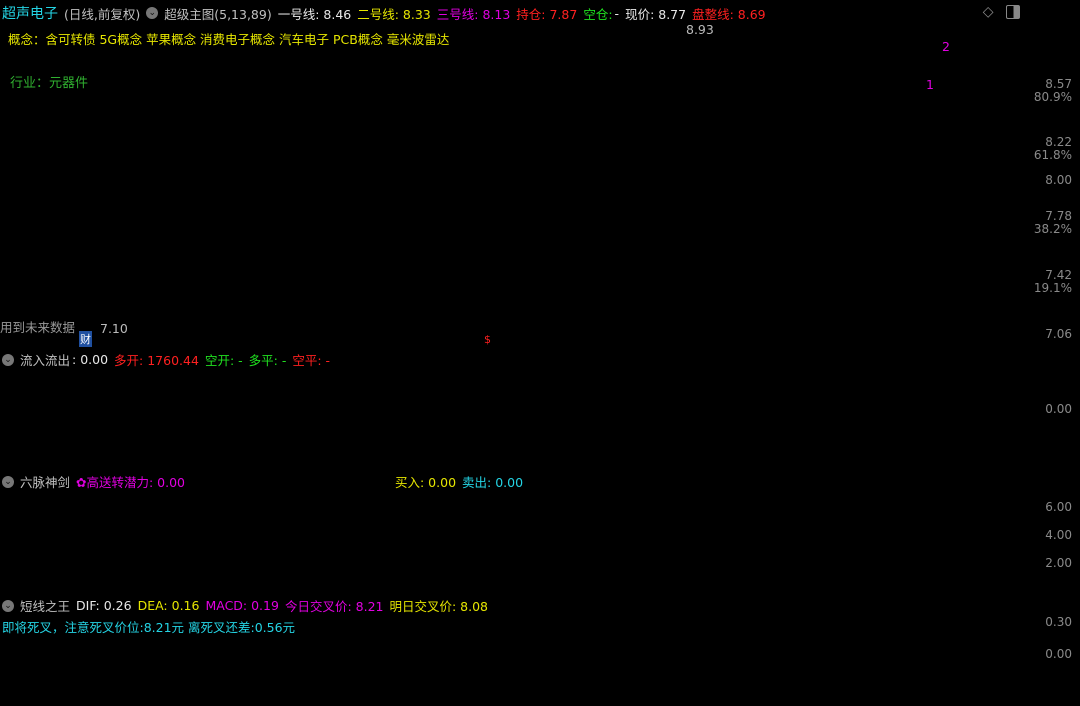  What do you see at coordinates (462, 481) in the screenshot?
I see `buy-sell-values: 买入: 0.00 卖出: 0.00` at bounding box center [462, 481].